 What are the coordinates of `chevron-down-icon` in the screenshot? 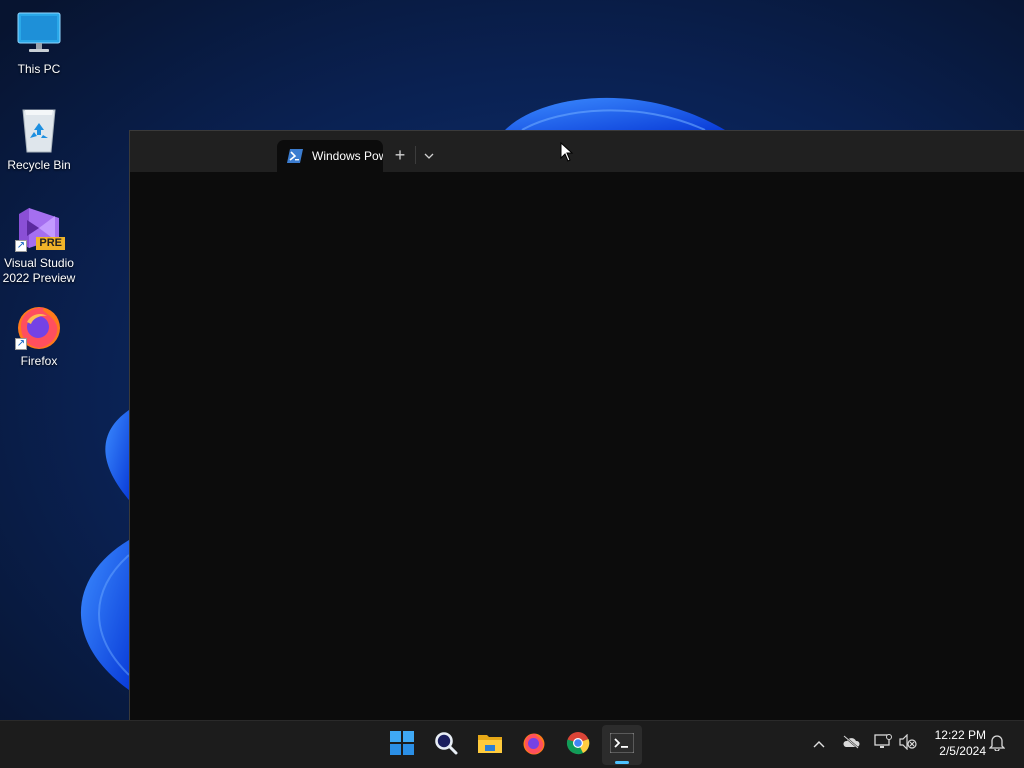 It's located at (429, 155).